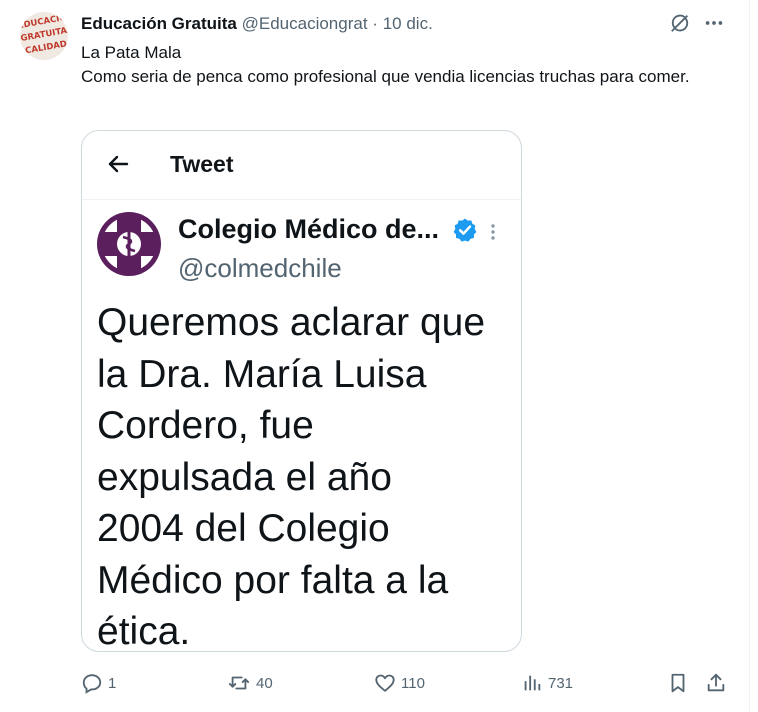 This screenshot has width=758, height=712. Describe the element at coordinates (273, 580) in the screenshot. I see `quoted-text-line: Médico por falta a la` at that location.